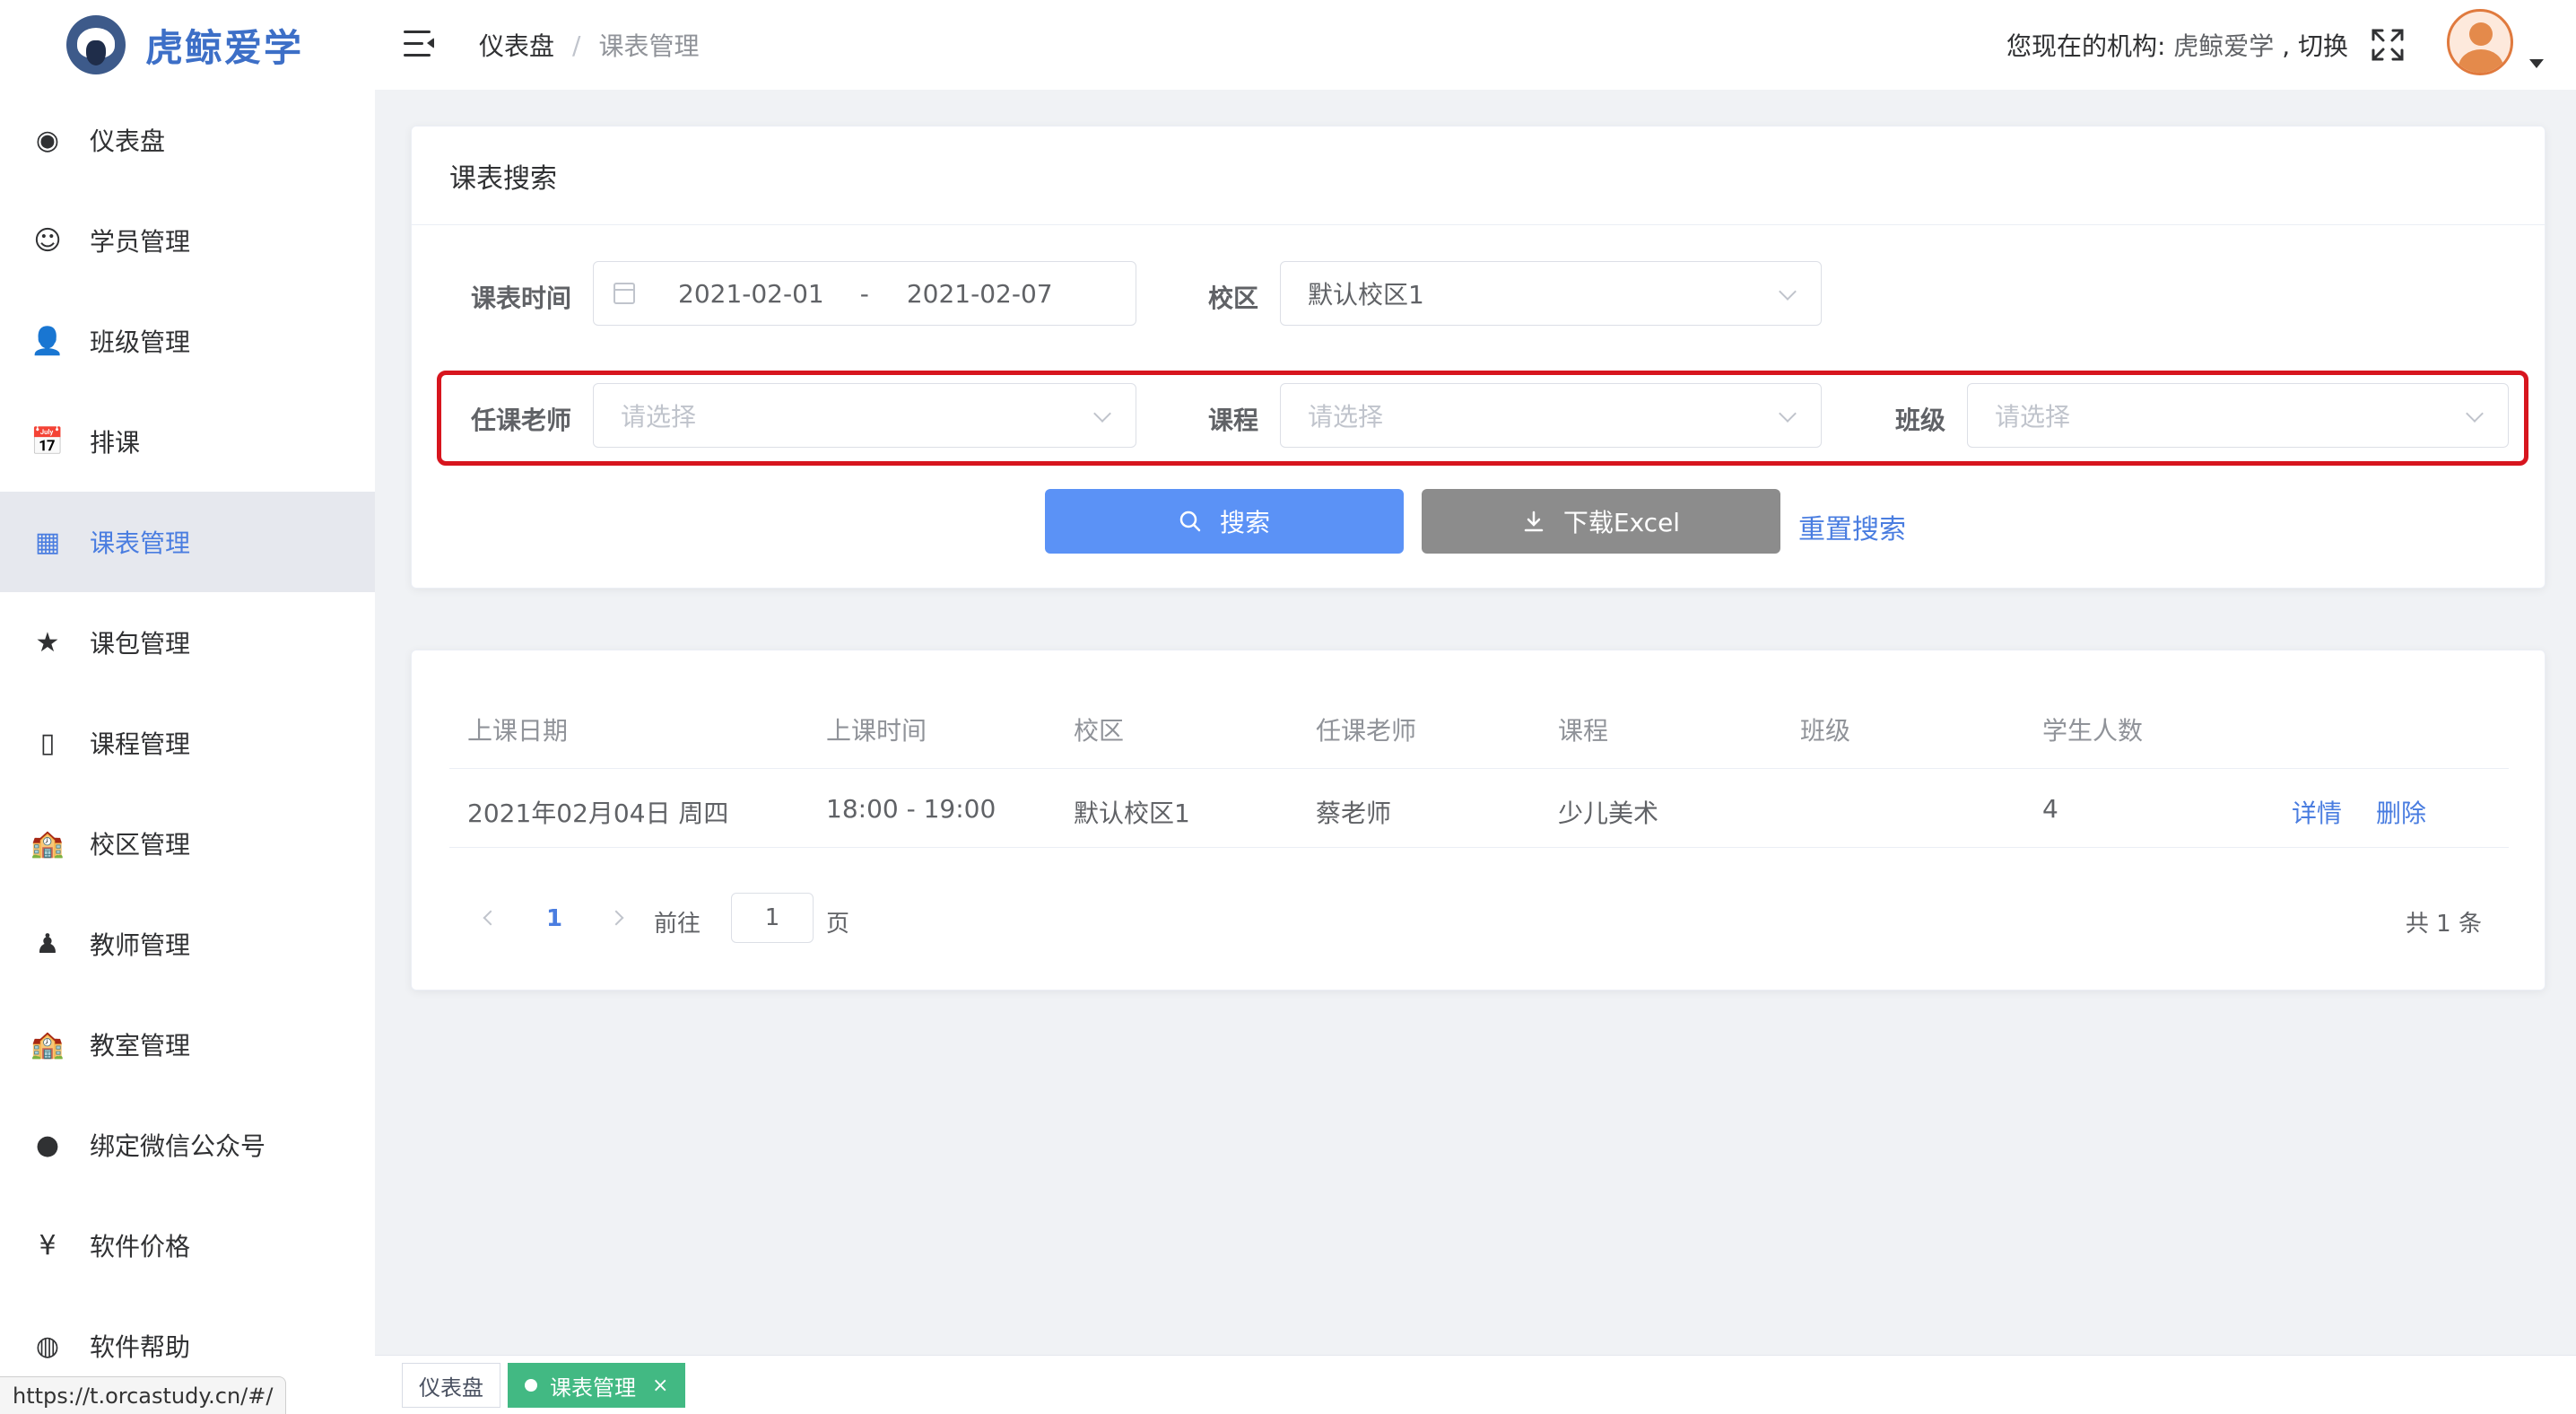  Describe the element at coordinates (1244, 522) in the screenshot. I see `search-button-label: 搜索` at that location.